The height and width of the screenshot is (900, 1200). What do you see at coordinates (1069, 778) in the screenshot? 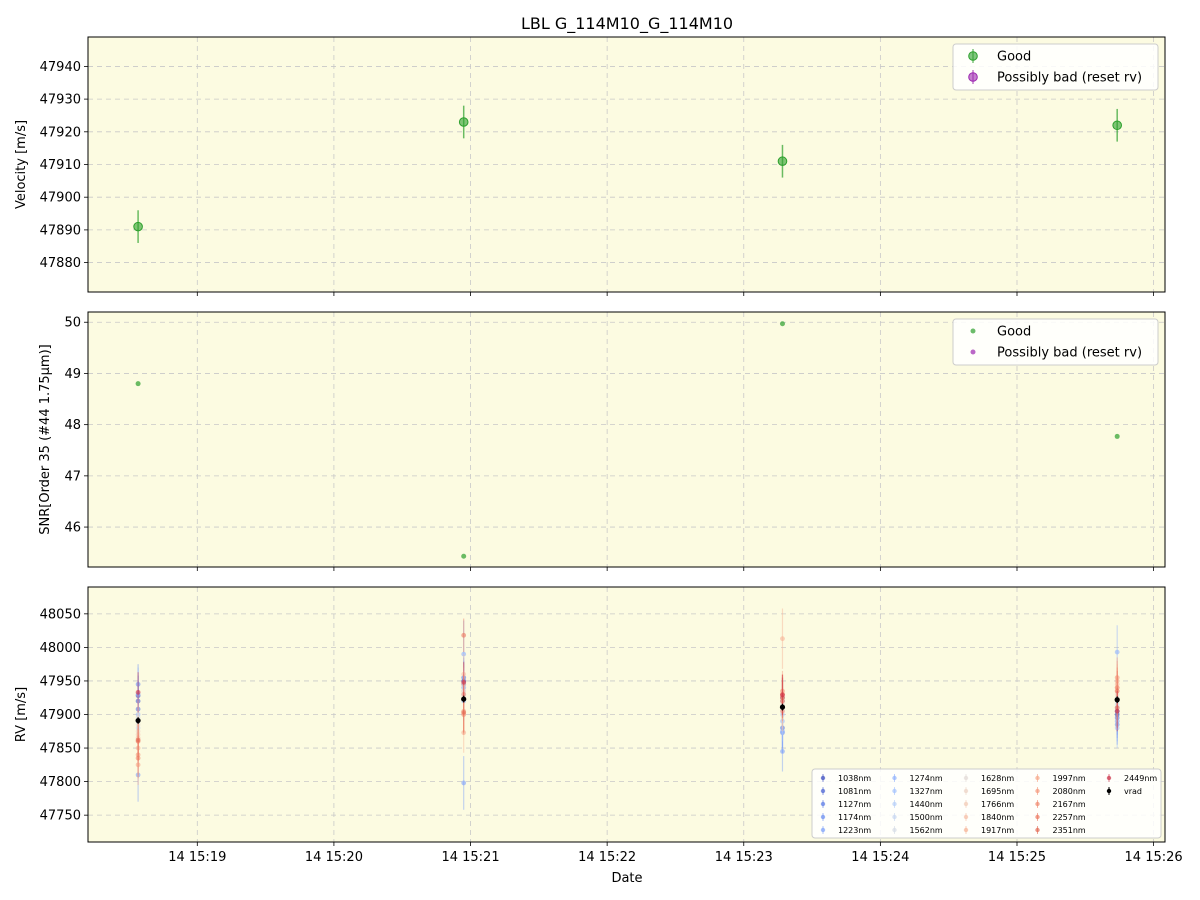
I see `legend-label: 1997nm` at bounding box center [1069, 778].